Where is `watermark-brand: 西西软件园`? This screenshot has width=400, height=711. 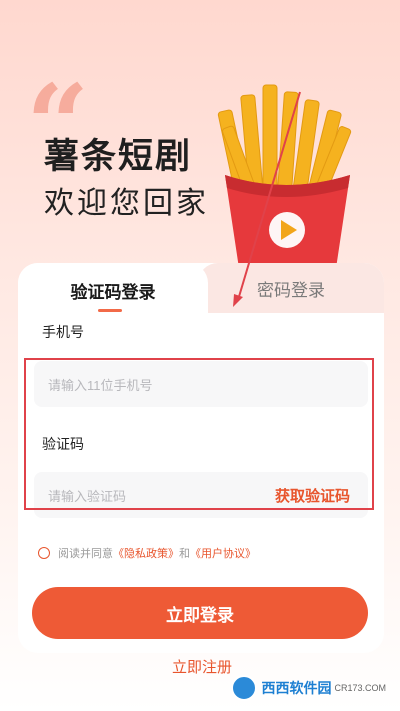
watermark-brand: 西西软件园 is located at coordinates (296, 688).